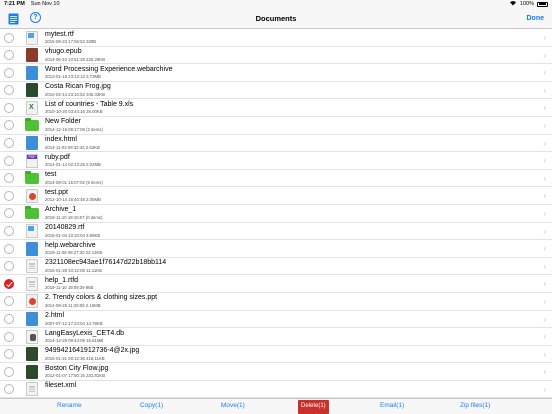 Image resolution: width=552 pixels, height=414 pixels. I want to click on file-meta: 2014-12-29 09:44:09 16.61MB, so click(74, 341).